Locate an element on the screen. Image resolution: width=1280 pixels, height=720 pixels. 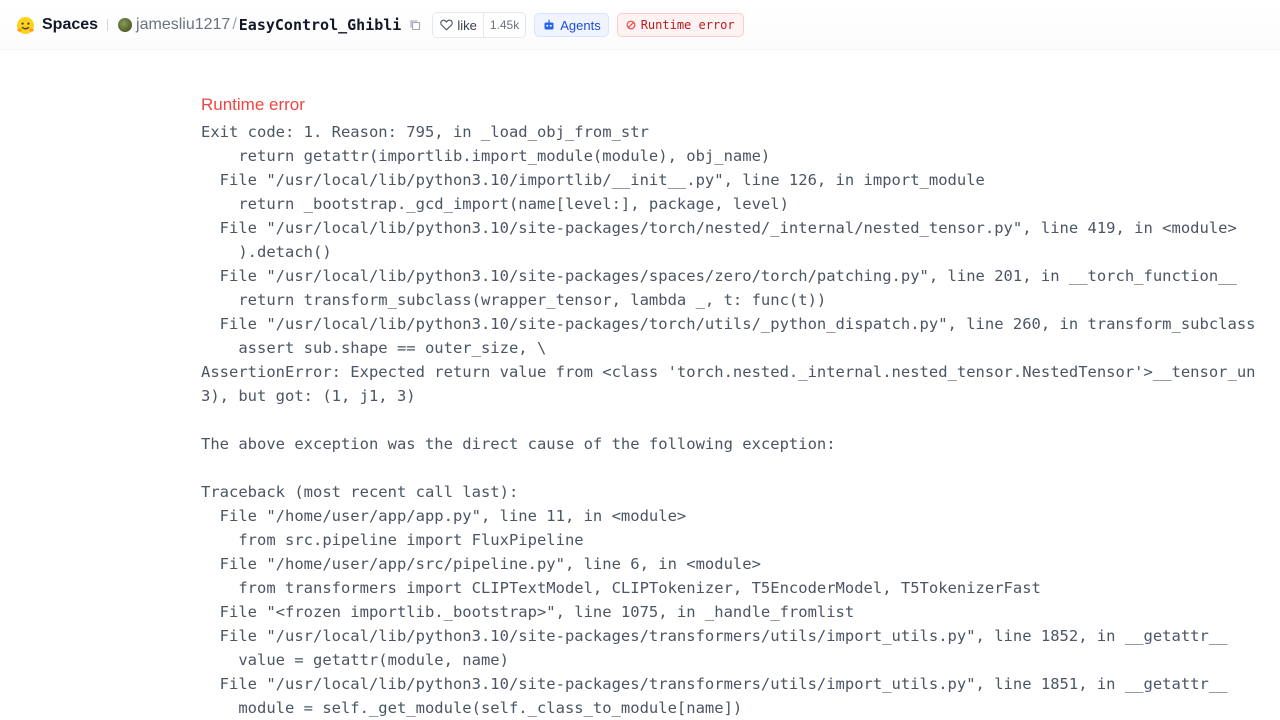
copy-icon is located at coordinates (414, 25).